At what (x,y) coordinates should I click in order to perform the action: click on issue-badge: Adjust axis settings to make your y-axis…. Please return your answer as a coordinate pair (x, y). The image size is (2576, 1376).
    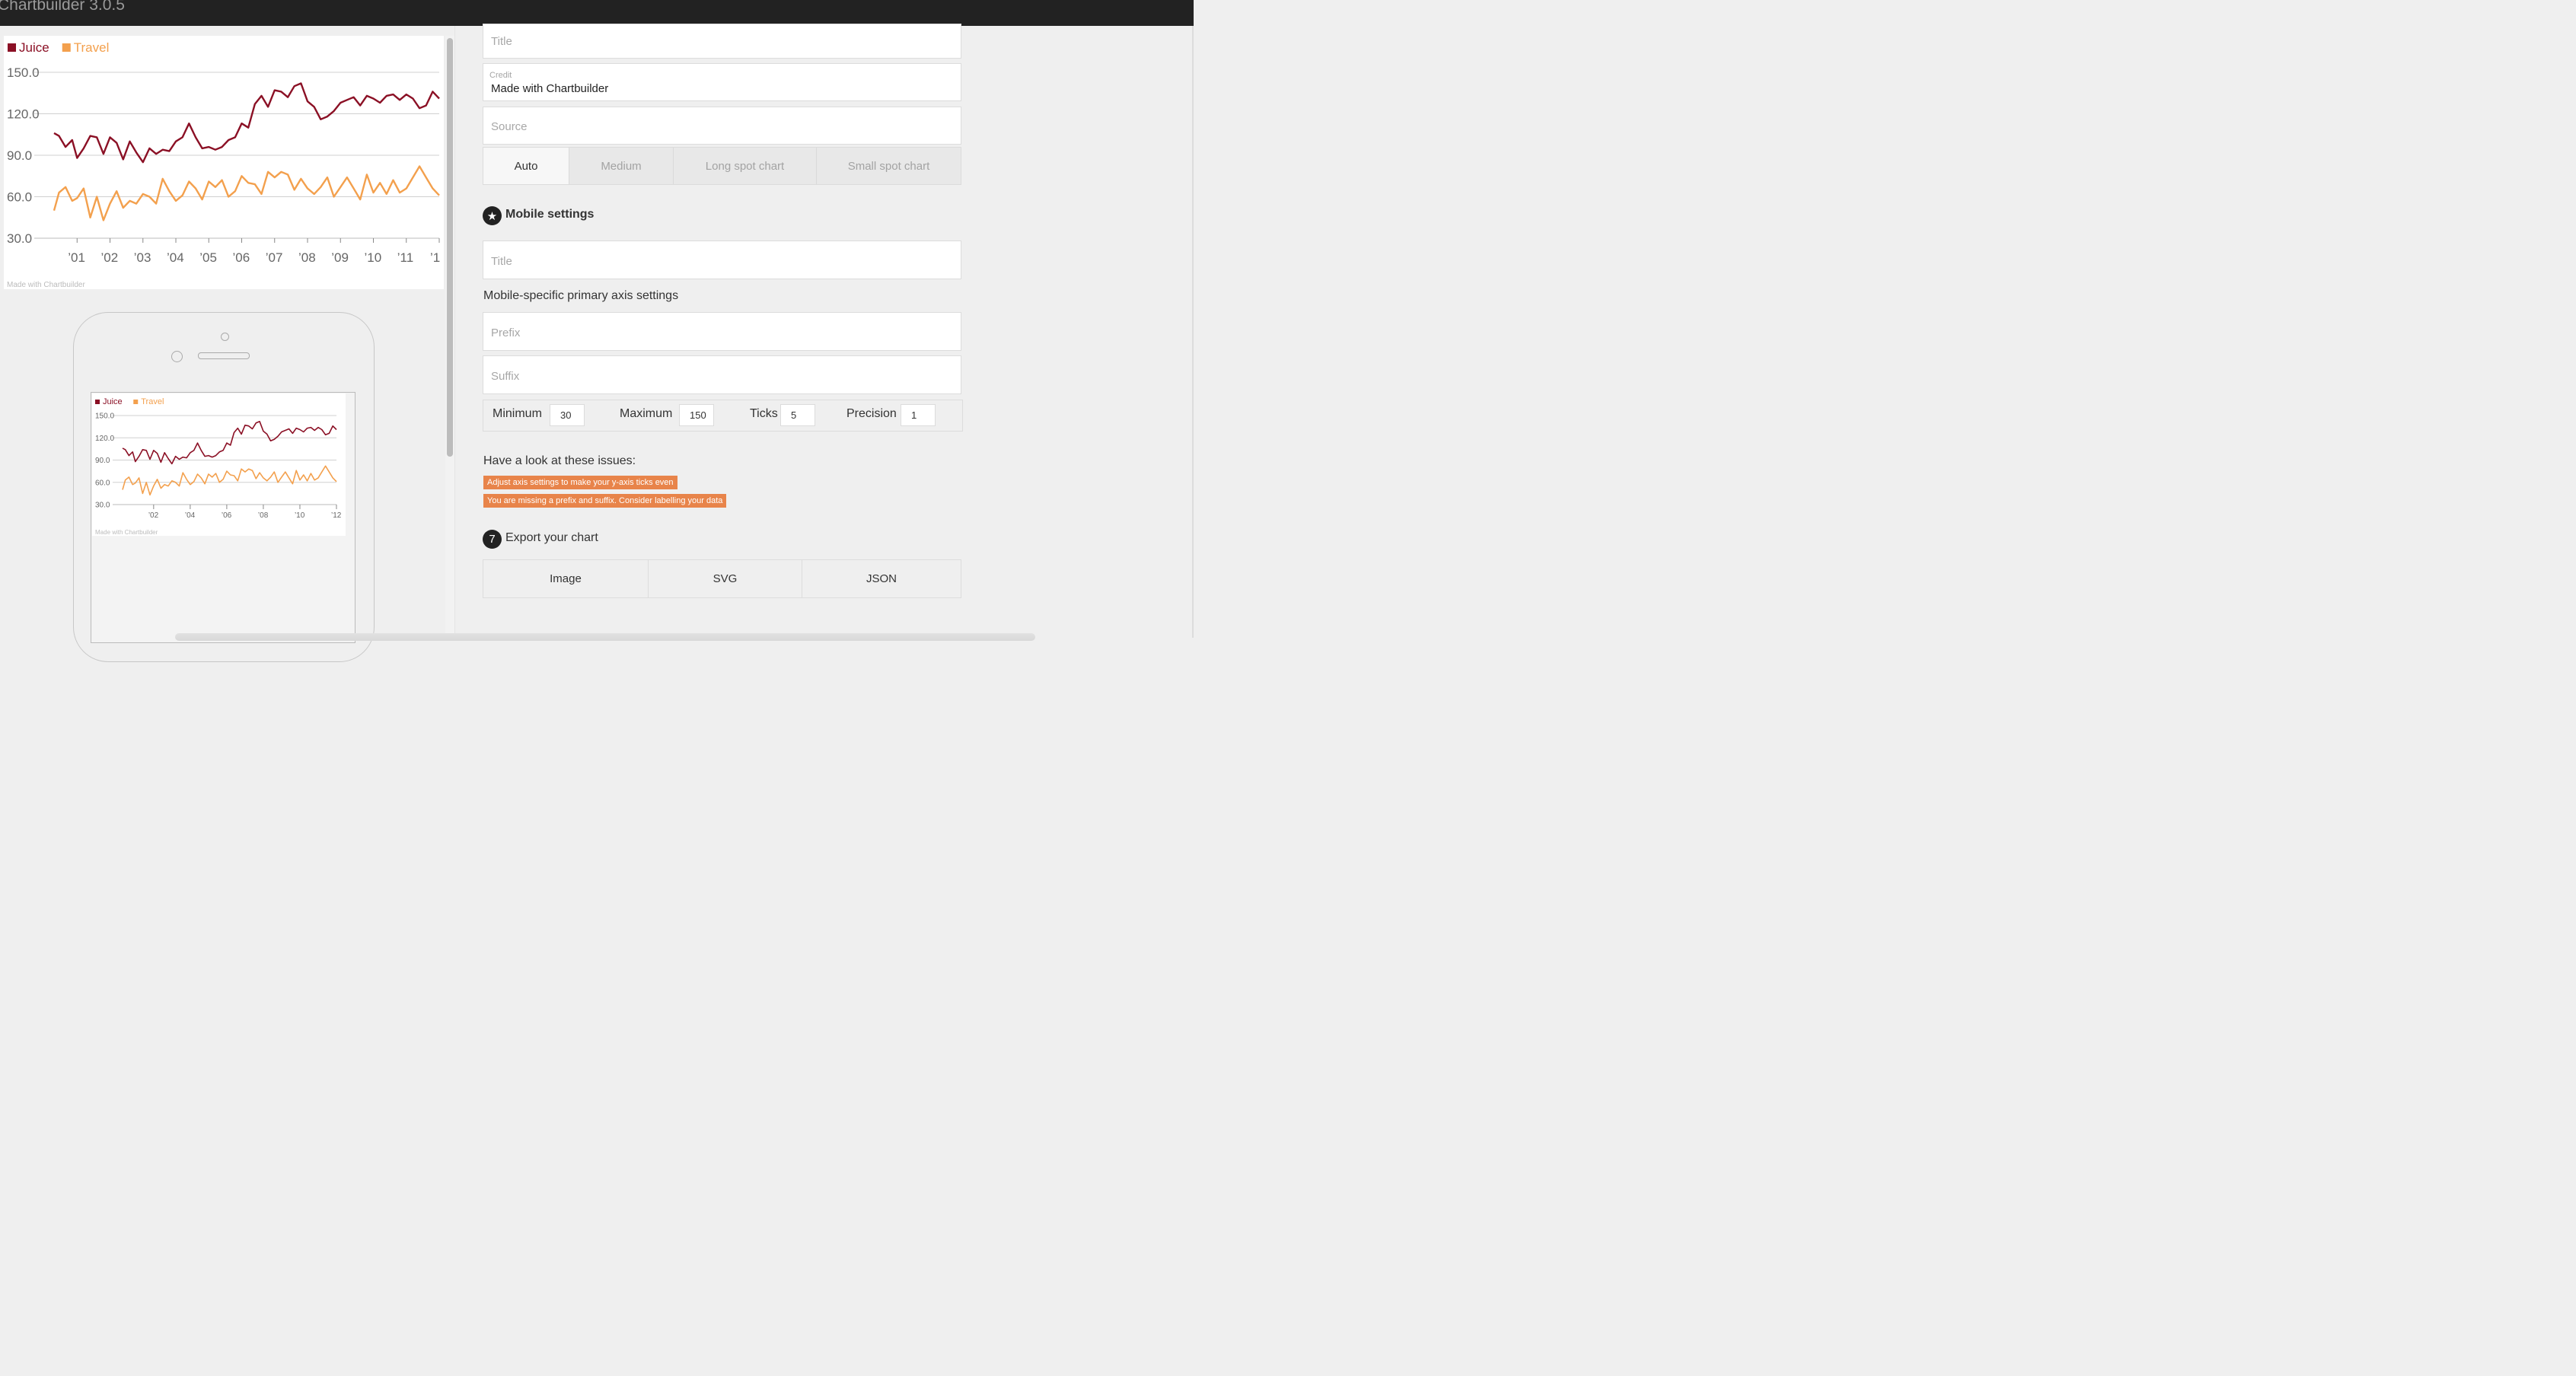
    Looking at the image, I should click on (580, 482).